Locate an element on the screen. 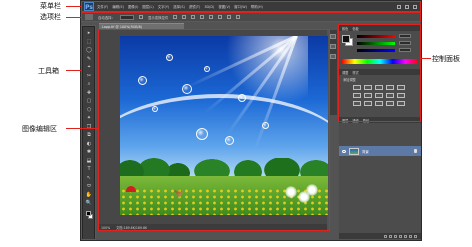  toolbox-annotation: 工具箱 is located at coordinates (48, 71).